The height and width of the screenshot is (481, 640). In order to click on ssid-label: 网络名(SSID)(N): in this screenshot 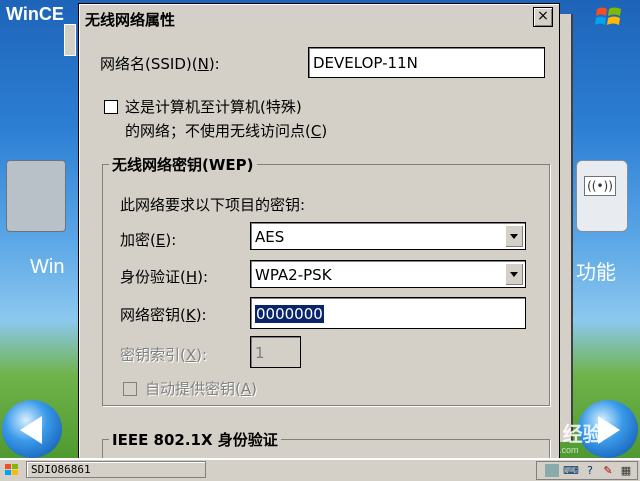, I will do `click(160, 64)`.